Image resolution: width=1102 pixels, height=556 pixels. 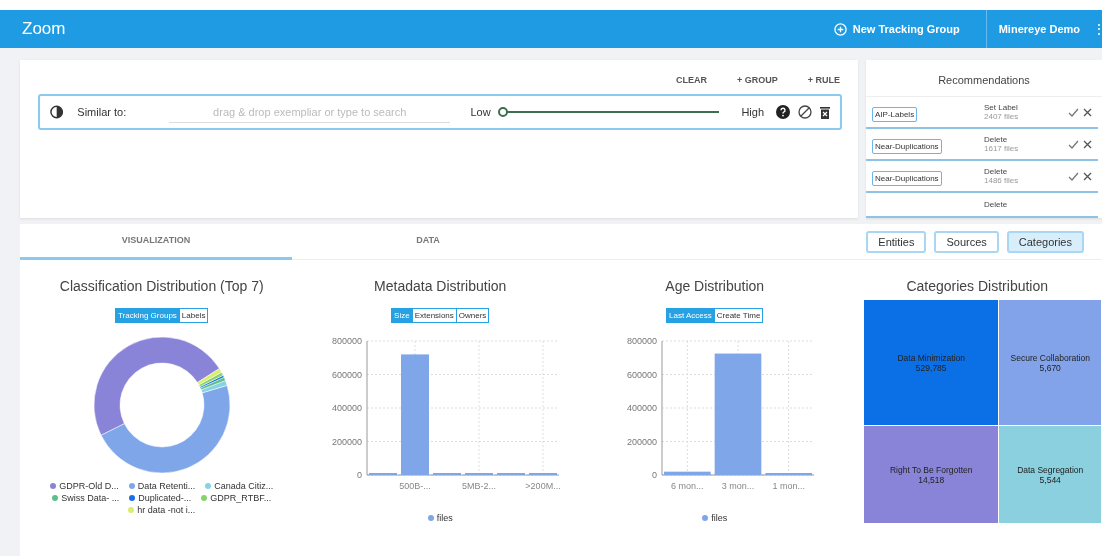 What do you see at coordinates (1050, 367) in the screenshot?
I see `tile-value: 5,670` at bounding box center [1050, 367].